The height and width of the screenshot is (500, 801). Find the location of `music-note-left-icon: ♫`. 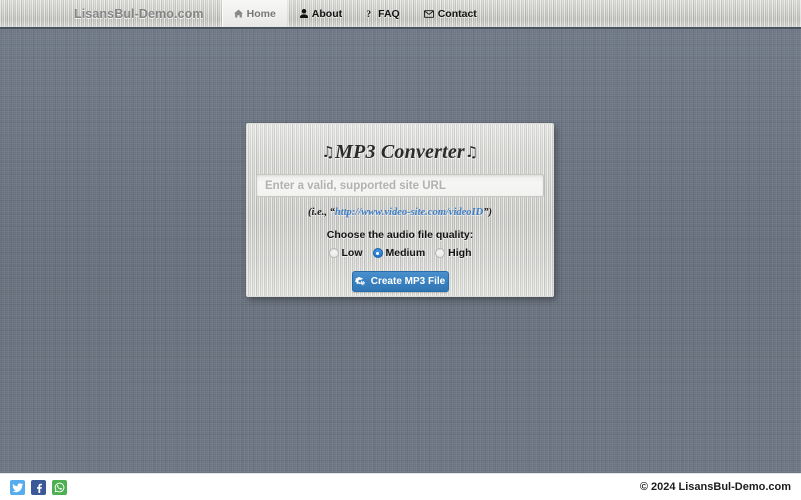

music-note-left-icon: ♫ is located at coordinates (328, 152).